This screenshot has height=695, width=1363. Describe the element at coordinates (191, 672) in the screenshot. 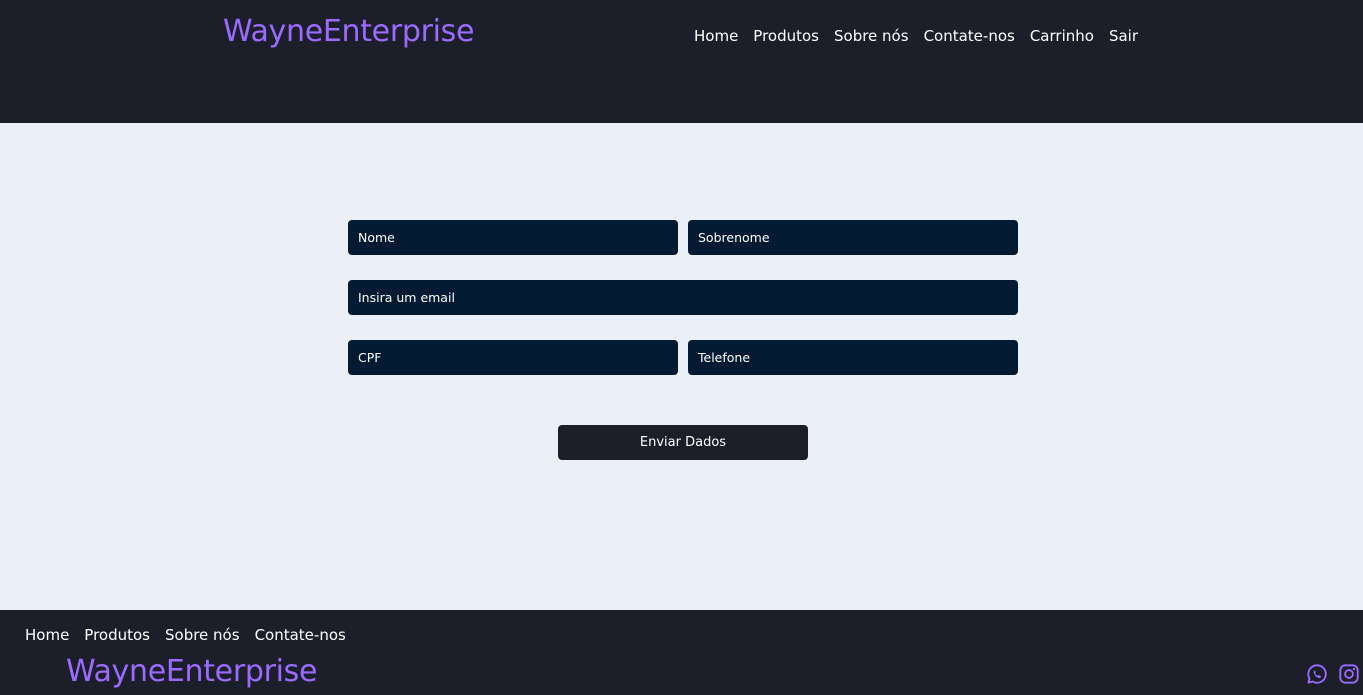

I see `footer-brand-logo: WayneEnterprise` at that location.